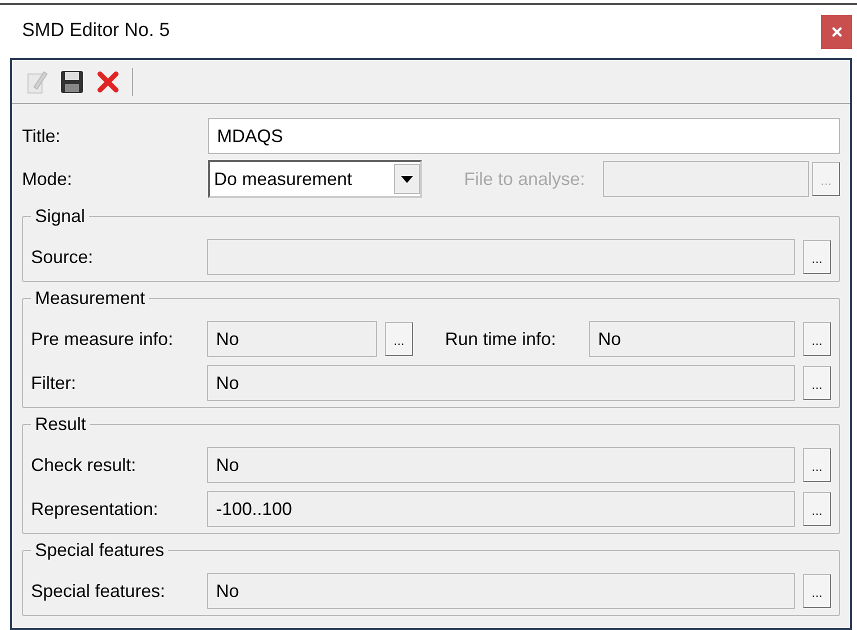  I want to click on field-label: Mode:, so click(48, 179).